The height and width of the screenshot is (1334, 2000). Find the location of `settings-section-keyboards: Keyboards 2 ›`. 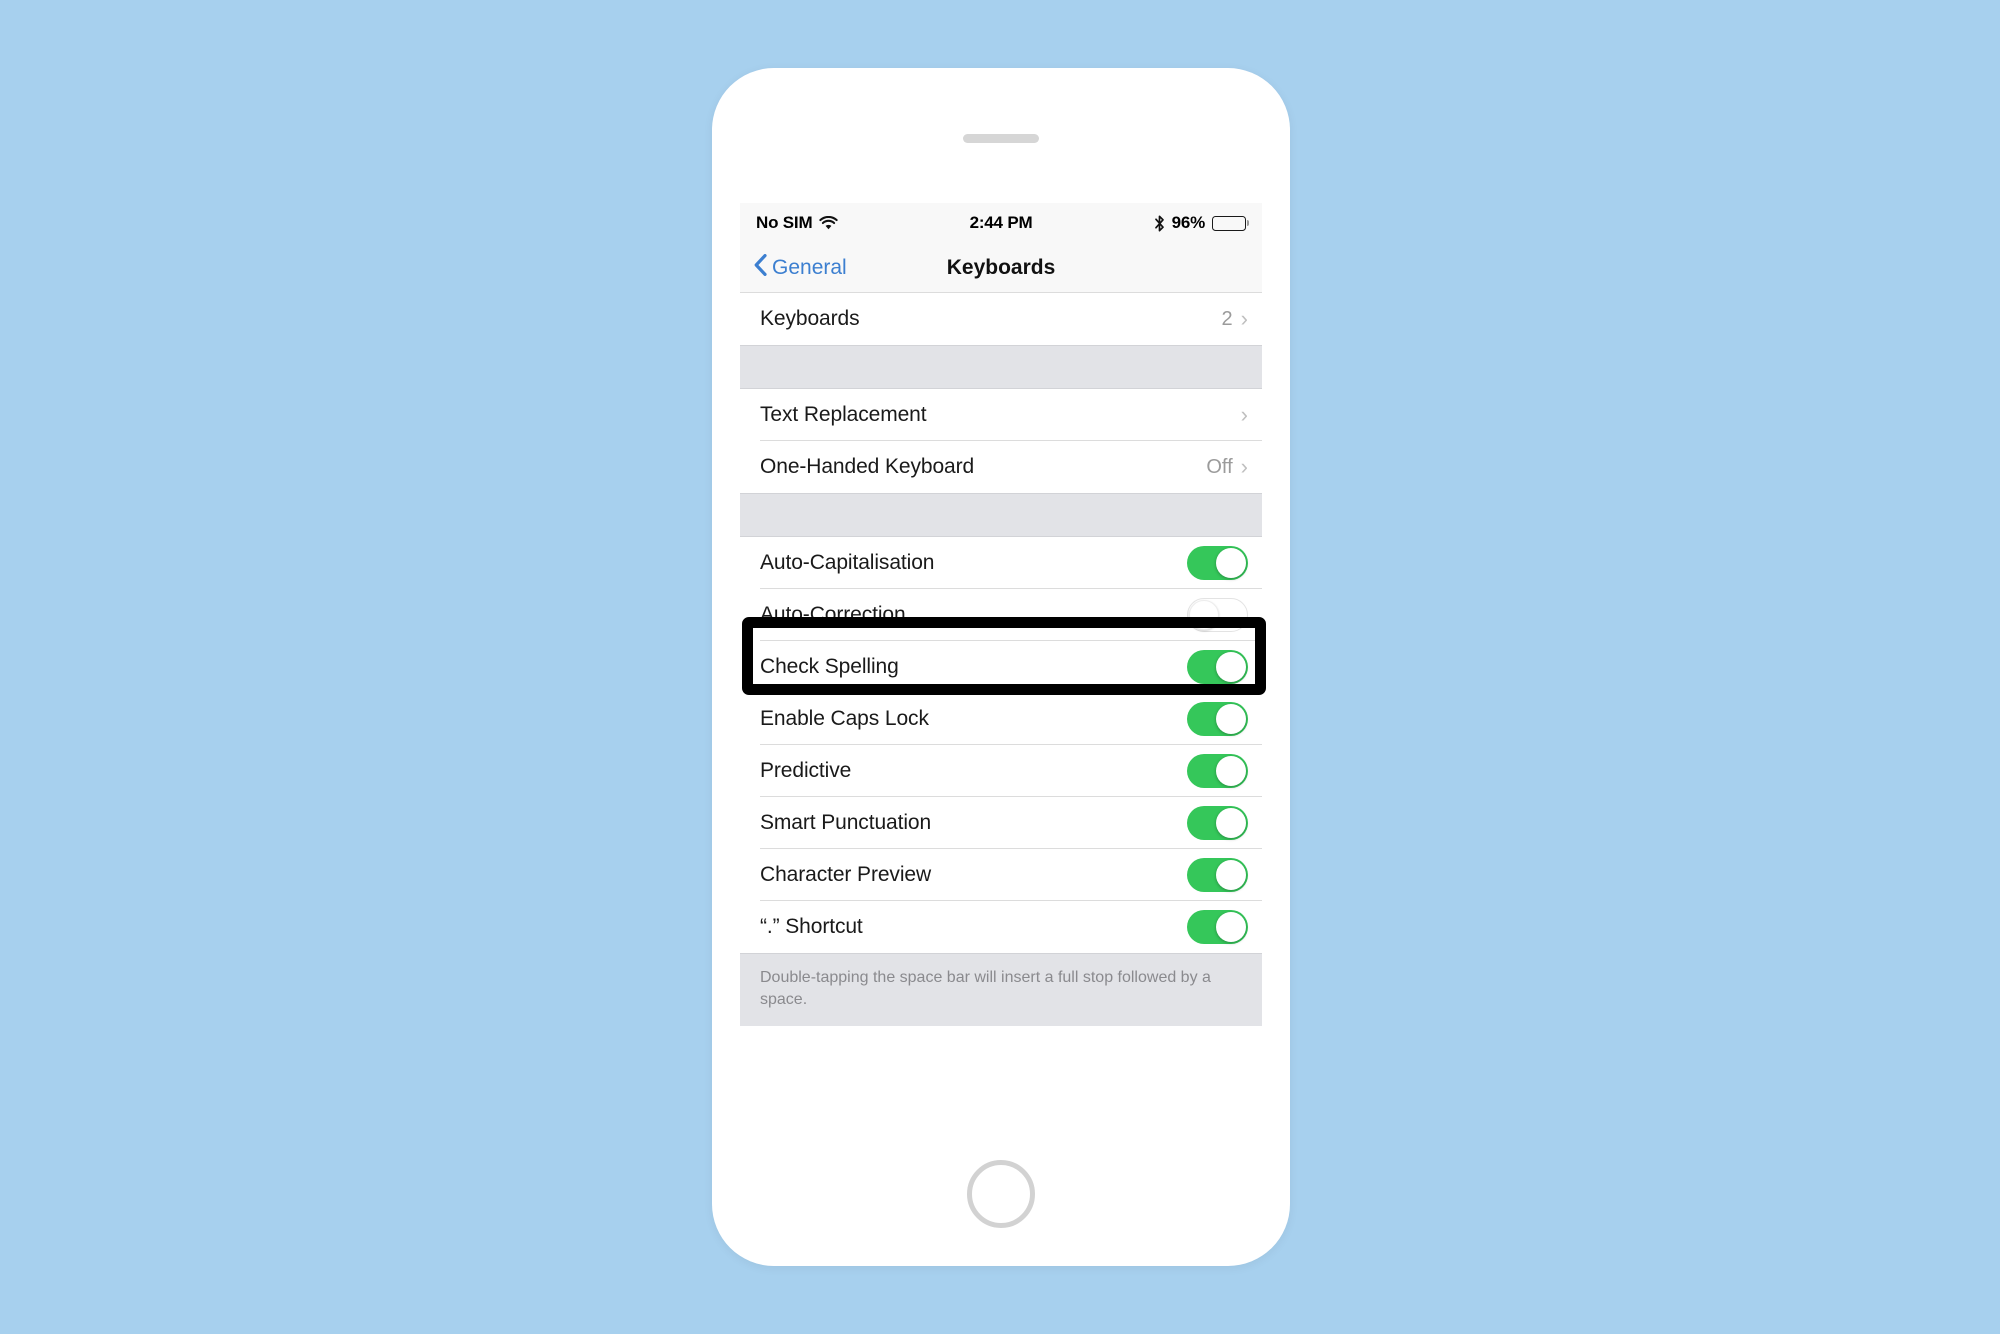

settings-section-keyboards: Keyboards 2 › is located at coordinates (1001, 319).